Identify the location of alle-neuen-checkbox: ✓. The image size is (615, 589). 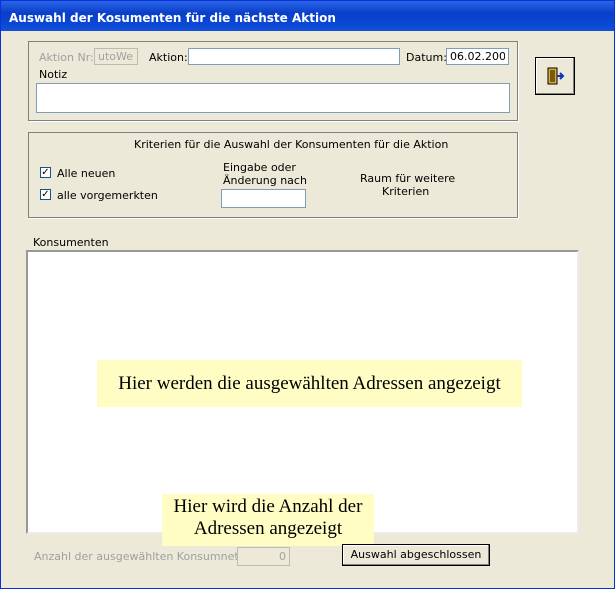
(45, 172).